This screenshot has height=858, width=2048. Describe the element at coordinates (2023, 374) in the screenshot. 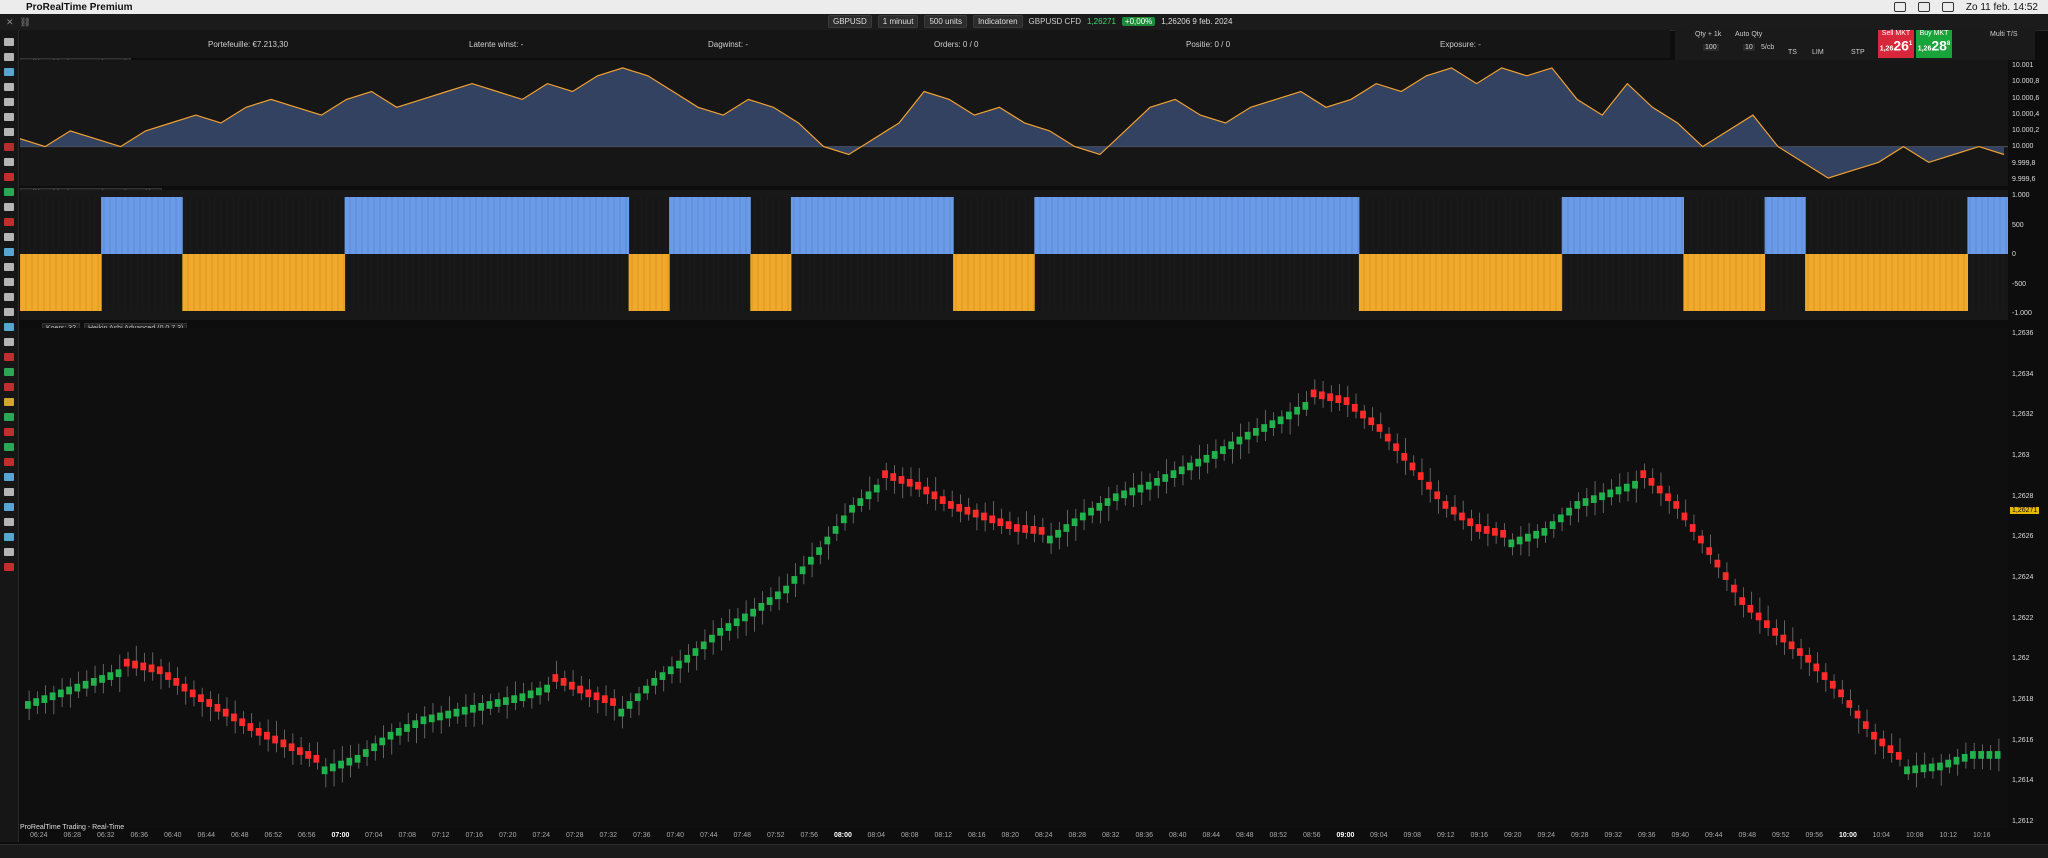

I see `y-tick-label: 1,2634` at that location.